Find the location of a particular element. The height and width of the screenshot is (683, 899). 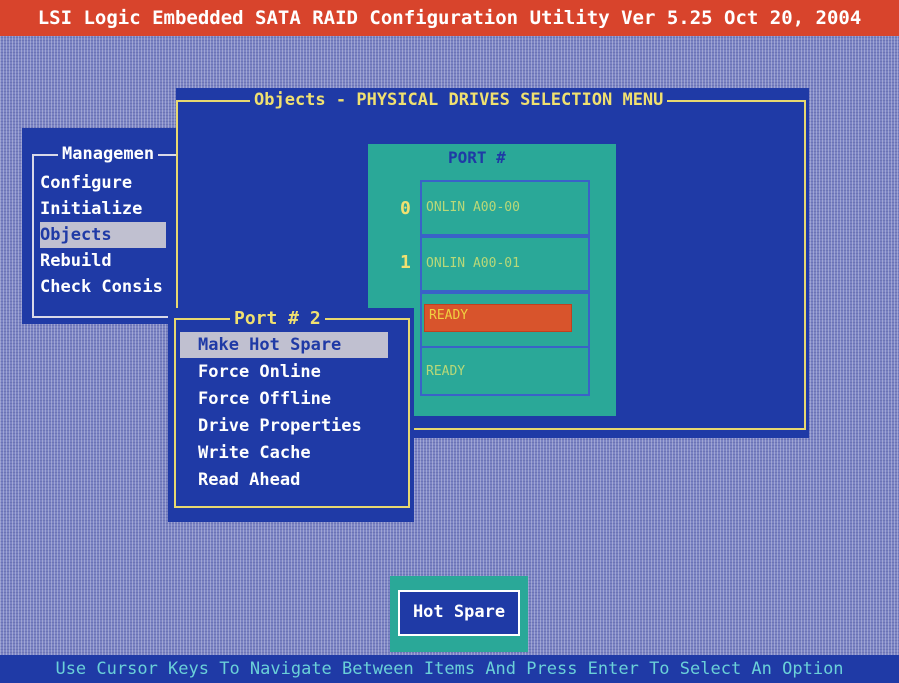

popup-item-force-offline: Force Offline is located at coordinates (264, 399).